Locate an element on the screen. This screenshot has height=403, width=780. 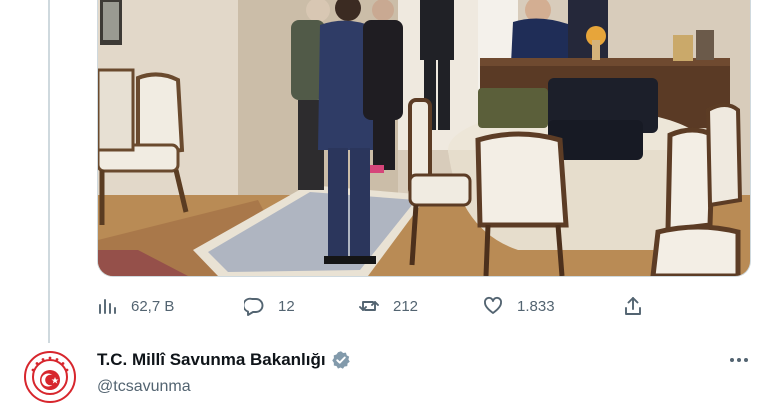
tweet-action-bar: 62,7 B 12 212 1.833 is located at coordinates (423, 306).